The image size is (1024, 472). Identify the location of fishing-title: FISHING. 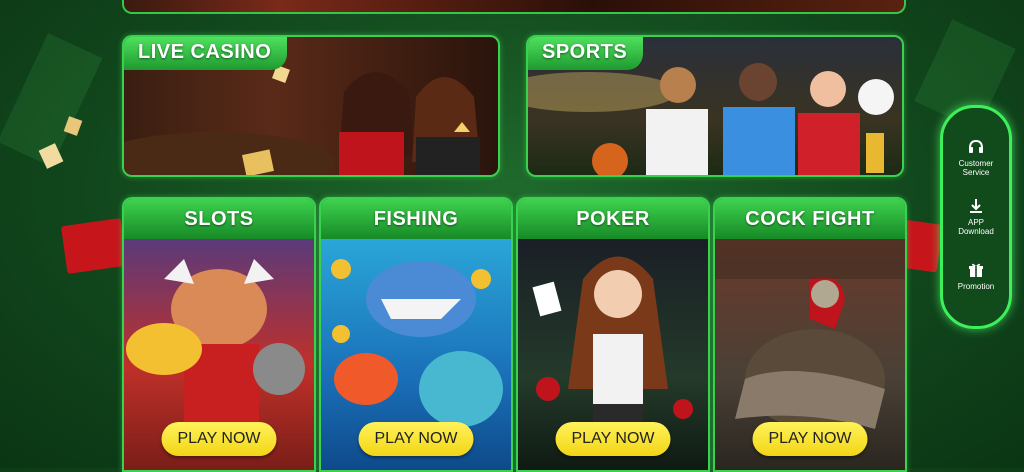
(416, 219).